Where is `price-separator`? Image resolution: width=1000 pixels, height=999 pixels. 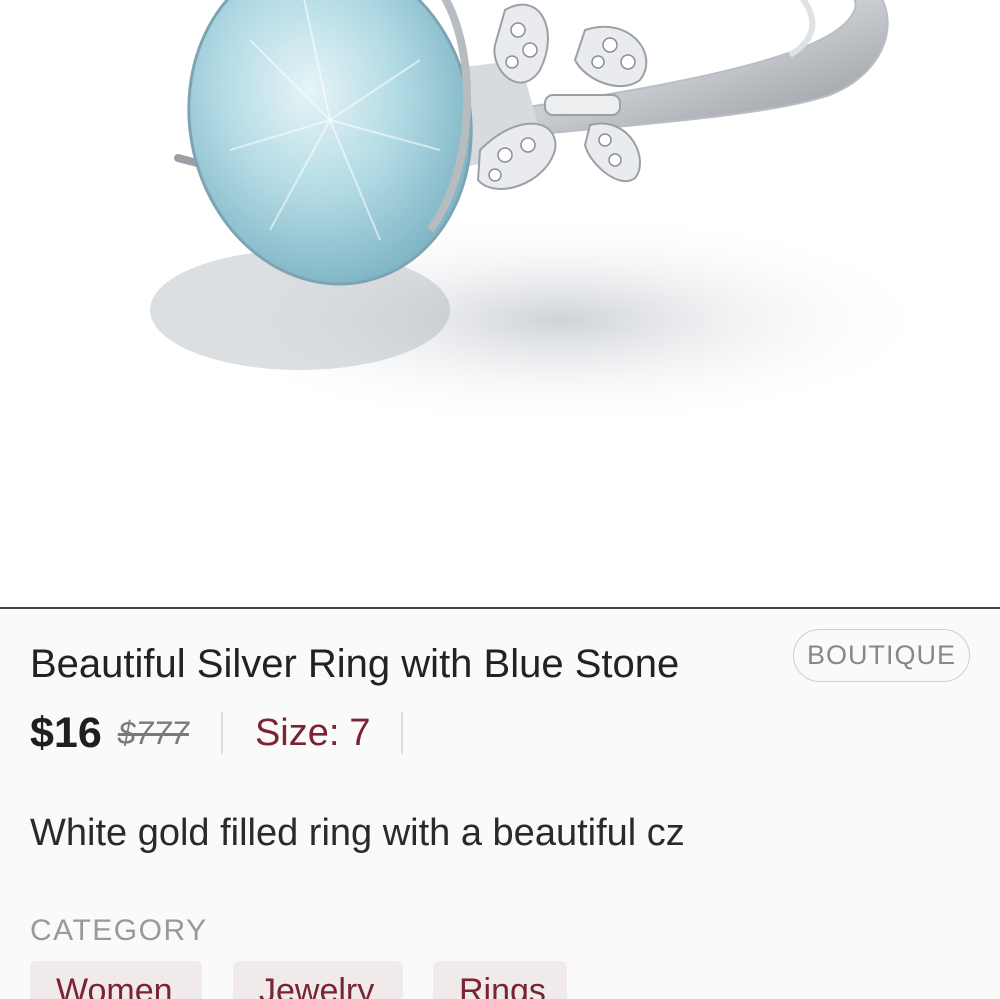 price-separator is located at coordinates (221, 733).